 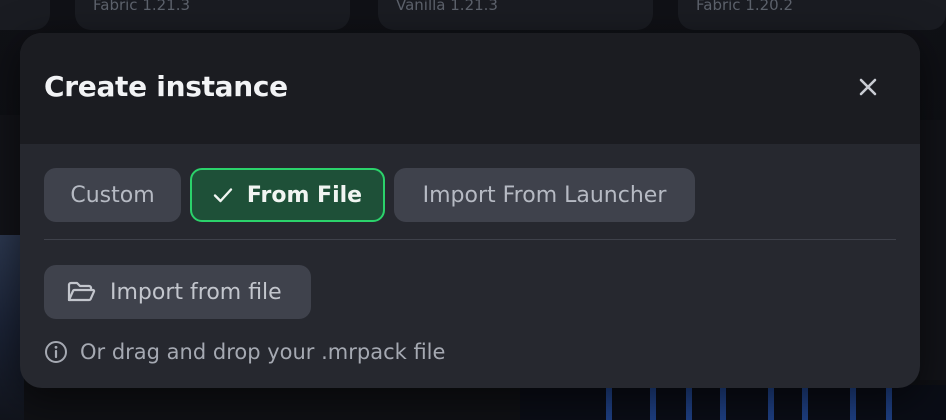 I want to click on import-from-file-label: Import from file, so click(x=196, y=292).